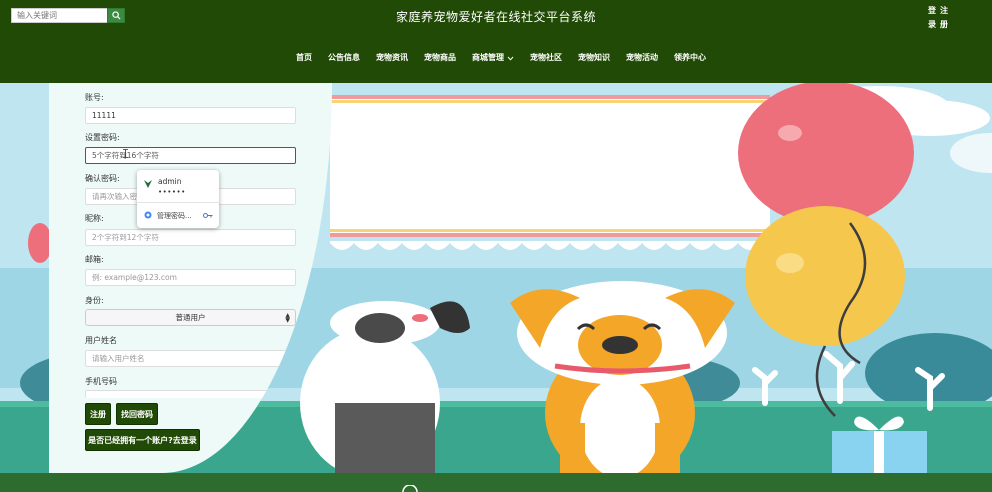 The image size is (992, 492). I want to click on recover-password-button: 找回密码, so click(137, 414).